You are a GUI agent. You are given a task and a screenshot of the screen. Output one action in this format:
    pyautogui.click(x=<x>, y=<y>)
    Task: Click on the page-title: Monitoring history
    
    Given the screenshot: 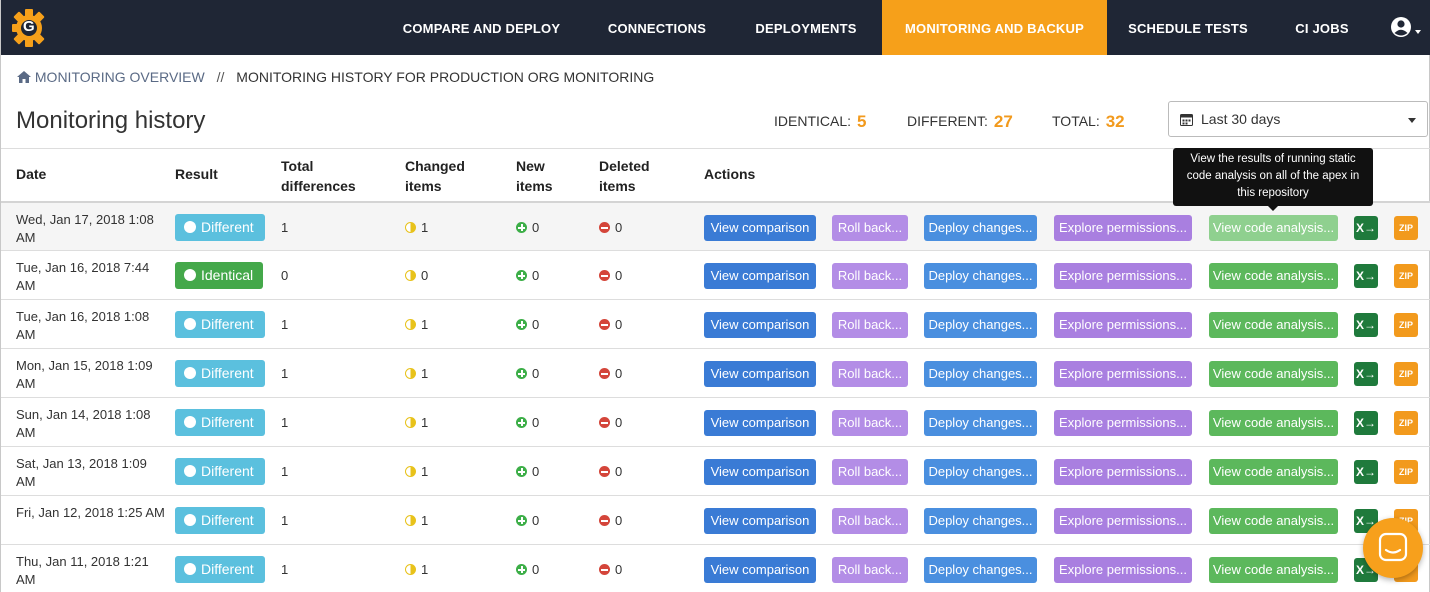 What is the action you would take?
    pyautogui.click(x=111, y=120)
    